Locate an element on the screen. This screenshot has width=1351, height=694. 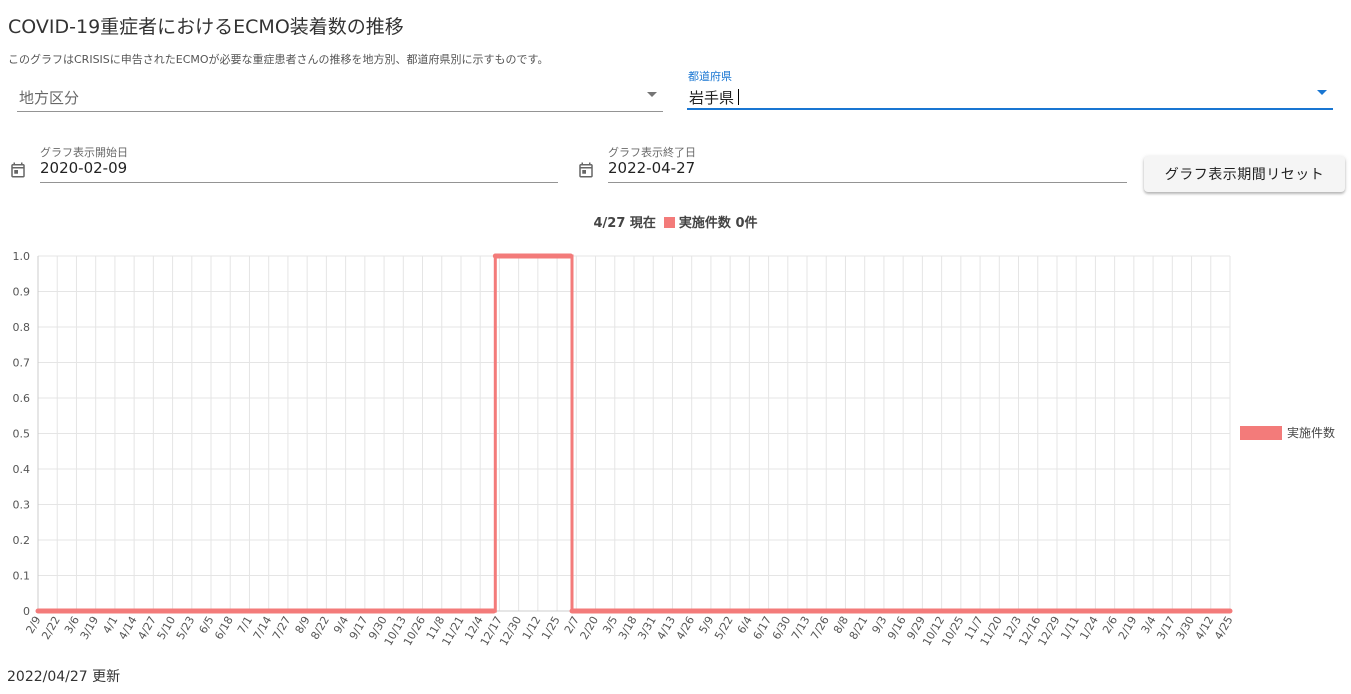
x-tick-label: 1/12 is located at coordinates (532, 628).